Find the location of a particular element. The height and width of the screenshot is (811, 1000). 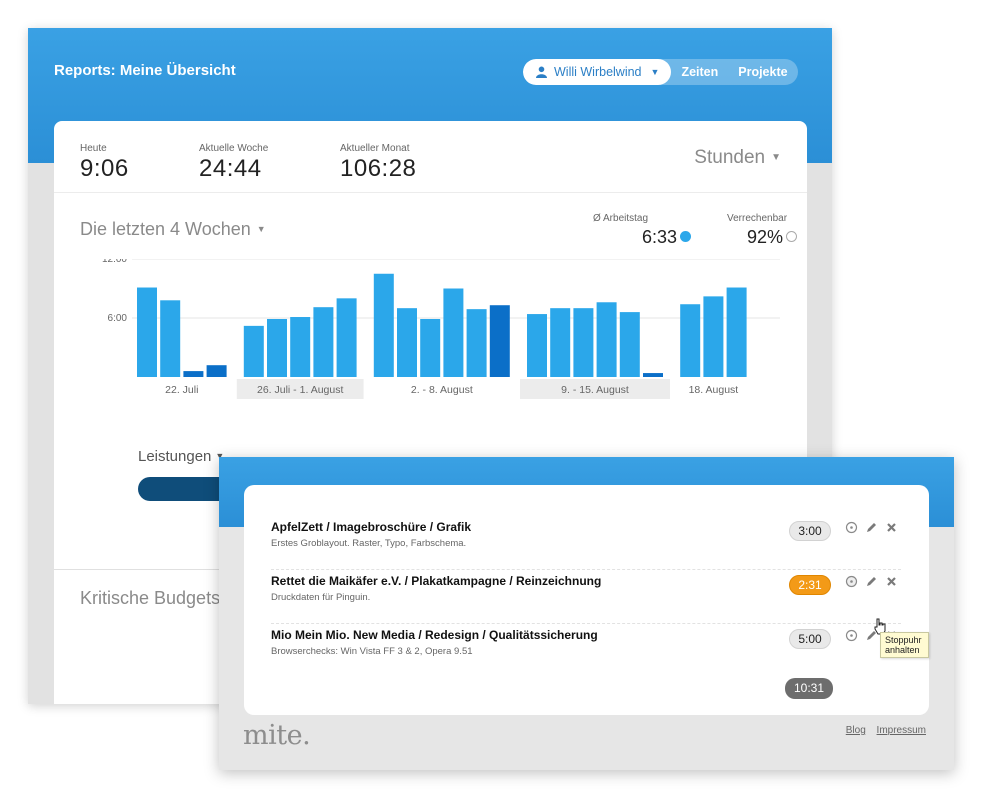

page-title: Reports: Meine Übersicht is located at coordinates (145, 70).